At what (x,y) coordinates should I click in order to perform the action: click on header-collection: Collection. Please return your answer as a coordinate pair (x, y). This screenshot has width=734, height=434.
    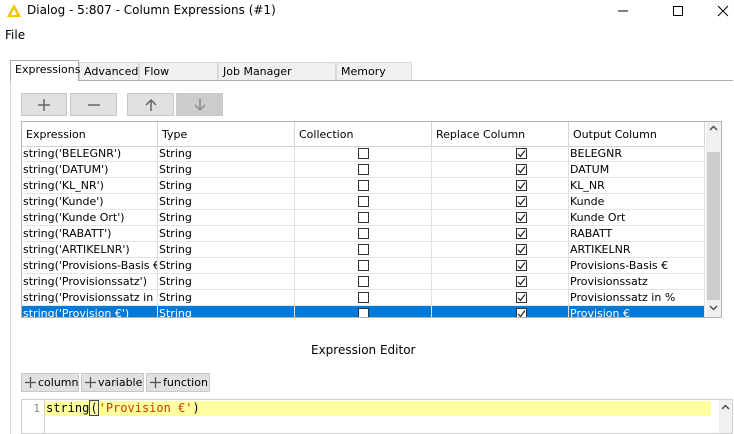
    Looking at the image, I should click on (363, 134).